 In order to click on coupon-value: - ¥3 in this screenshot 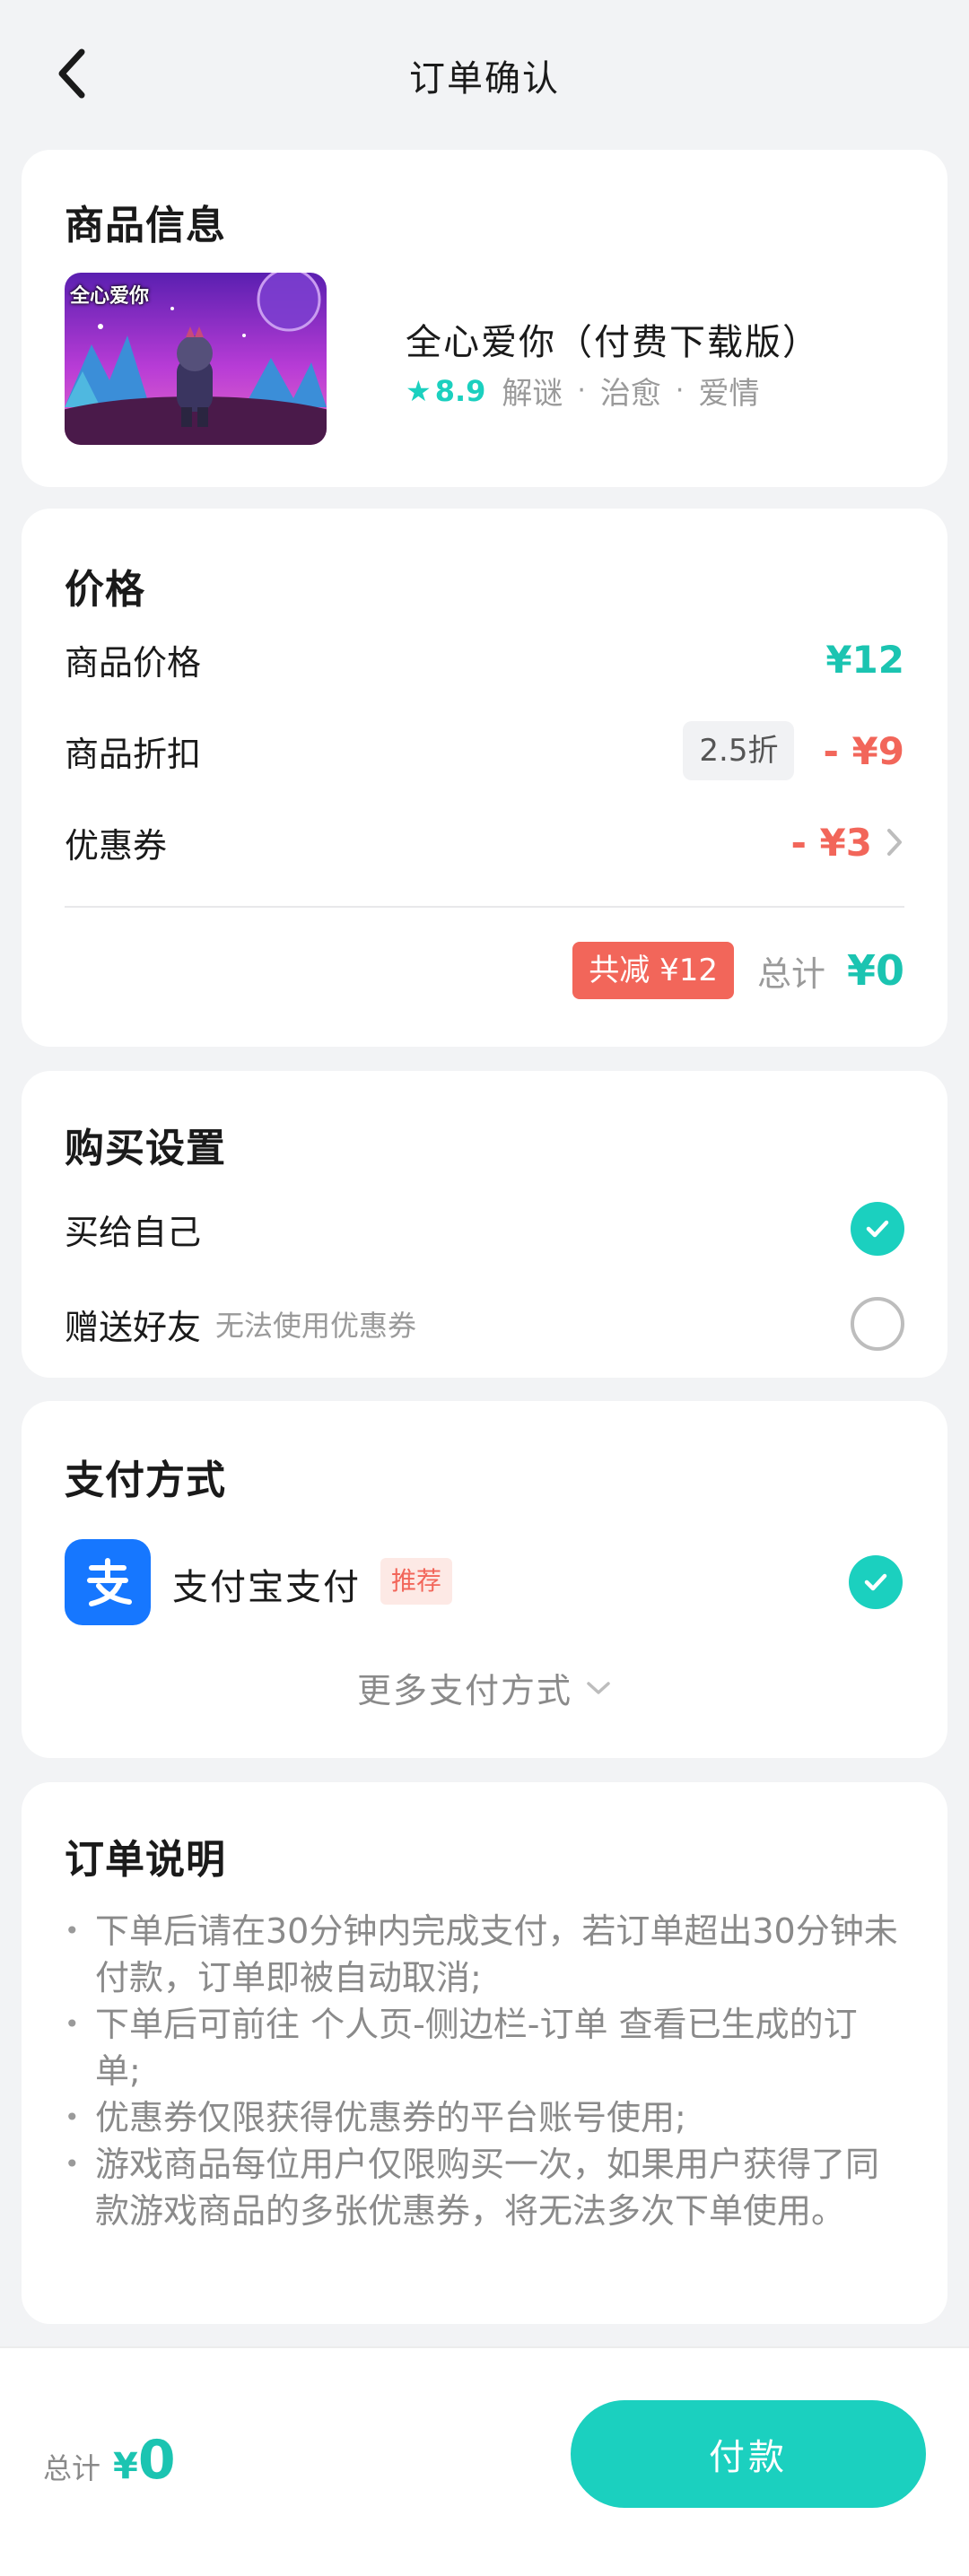, I will do `click(831, 842)`.